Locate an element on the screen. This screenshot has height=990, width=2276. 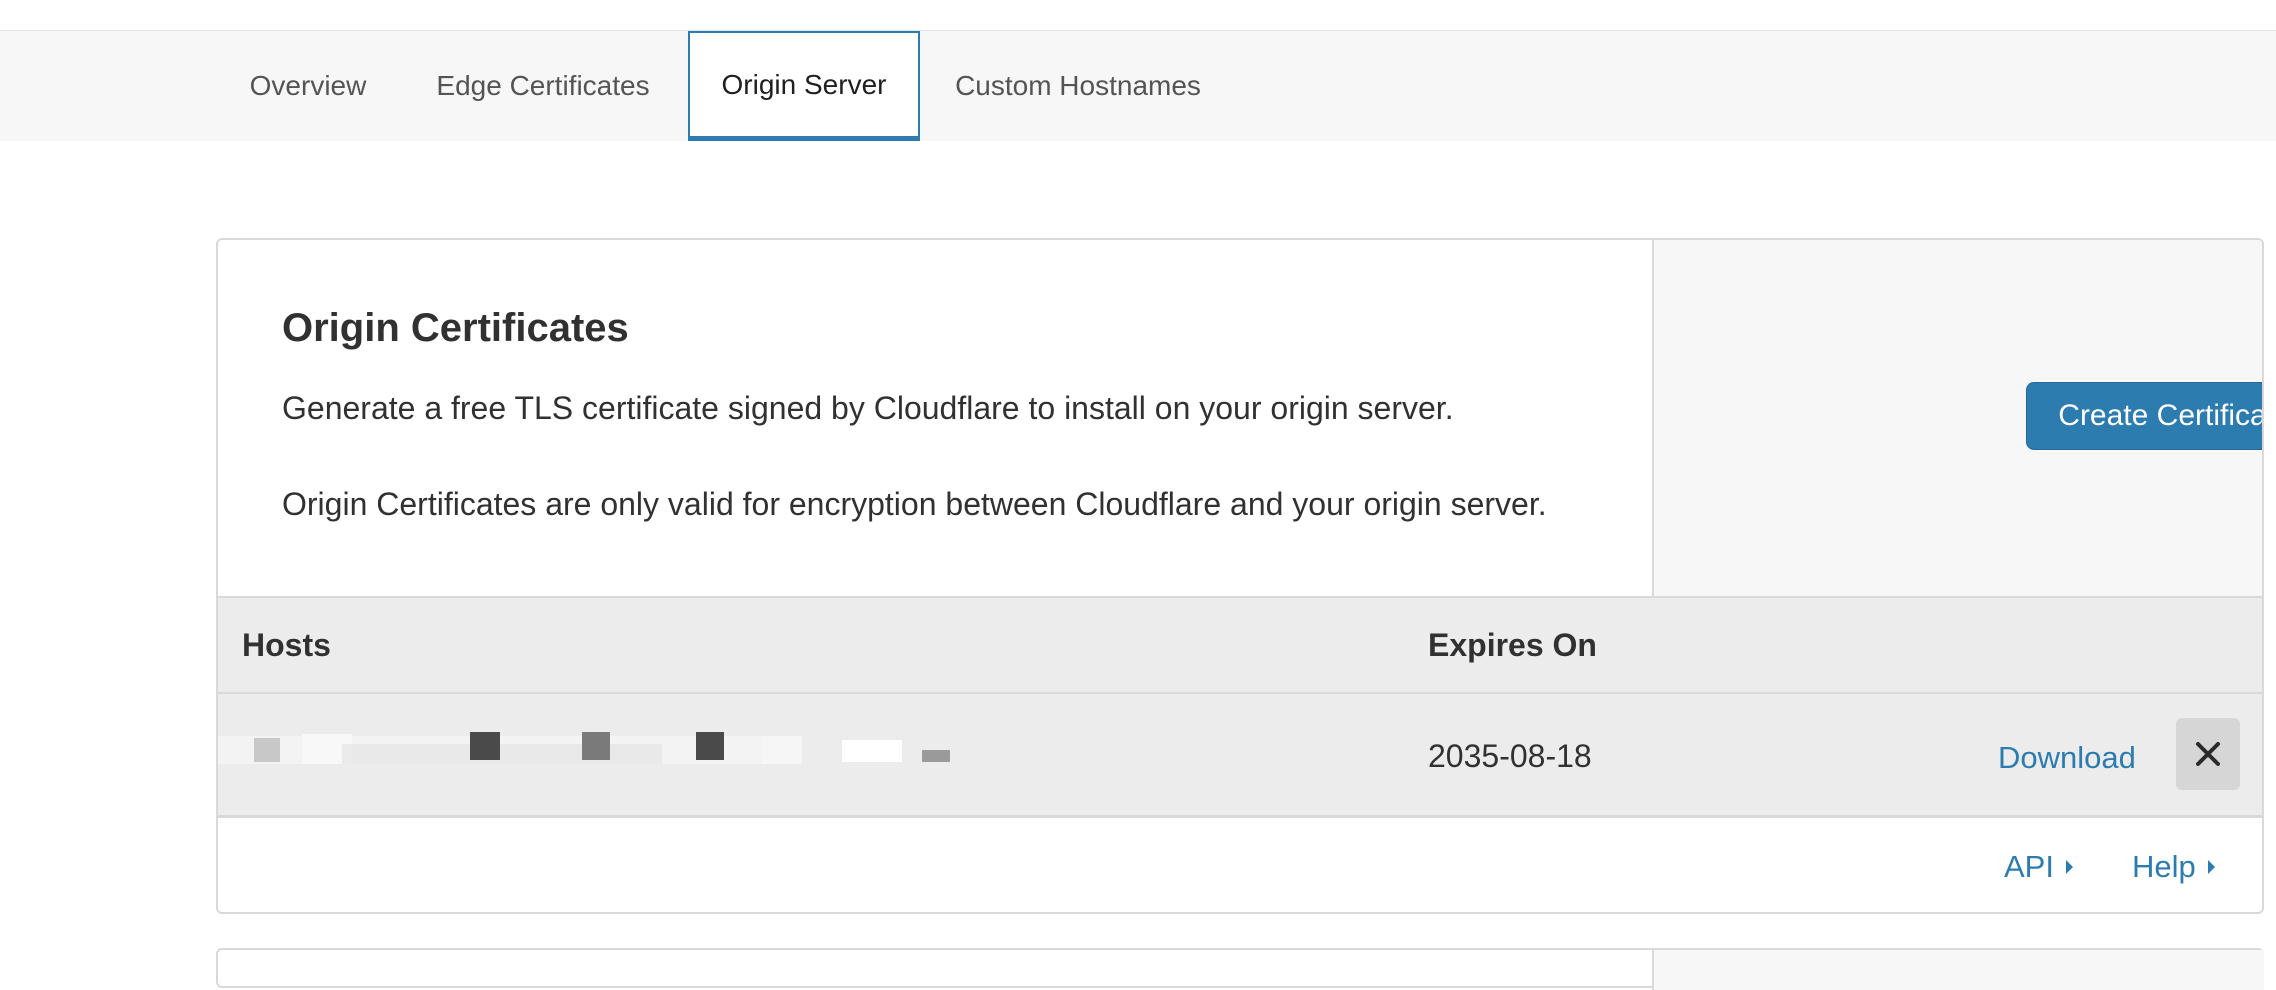
close-icon is located at coordinates (2208, 754).